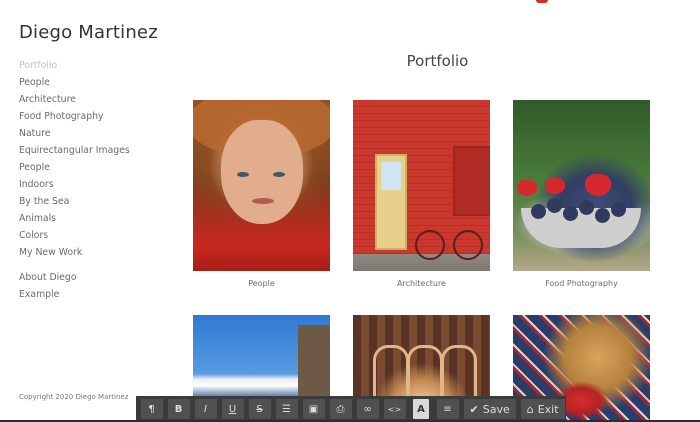 This screenshot has height=422, width=700. What do you see at coordinates (74, 82) in the screenshot?
I see `nav-item-people: People` at bounding box center [74, 82].